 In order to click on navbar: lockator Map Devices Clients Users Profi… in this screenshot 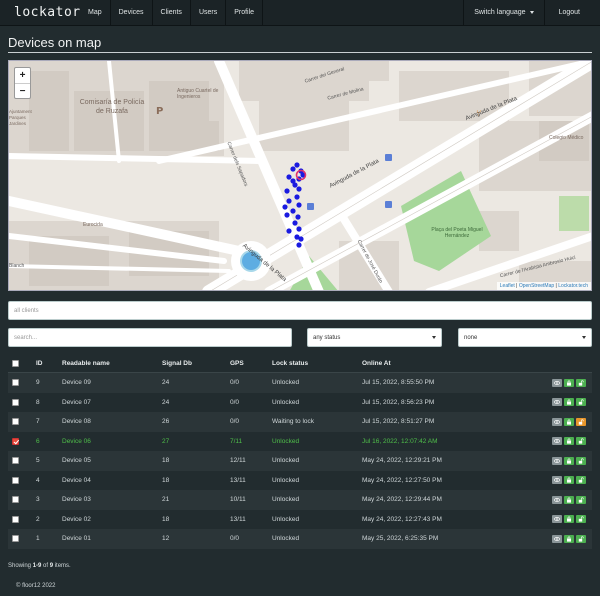, I will do `click(300, 13)`.